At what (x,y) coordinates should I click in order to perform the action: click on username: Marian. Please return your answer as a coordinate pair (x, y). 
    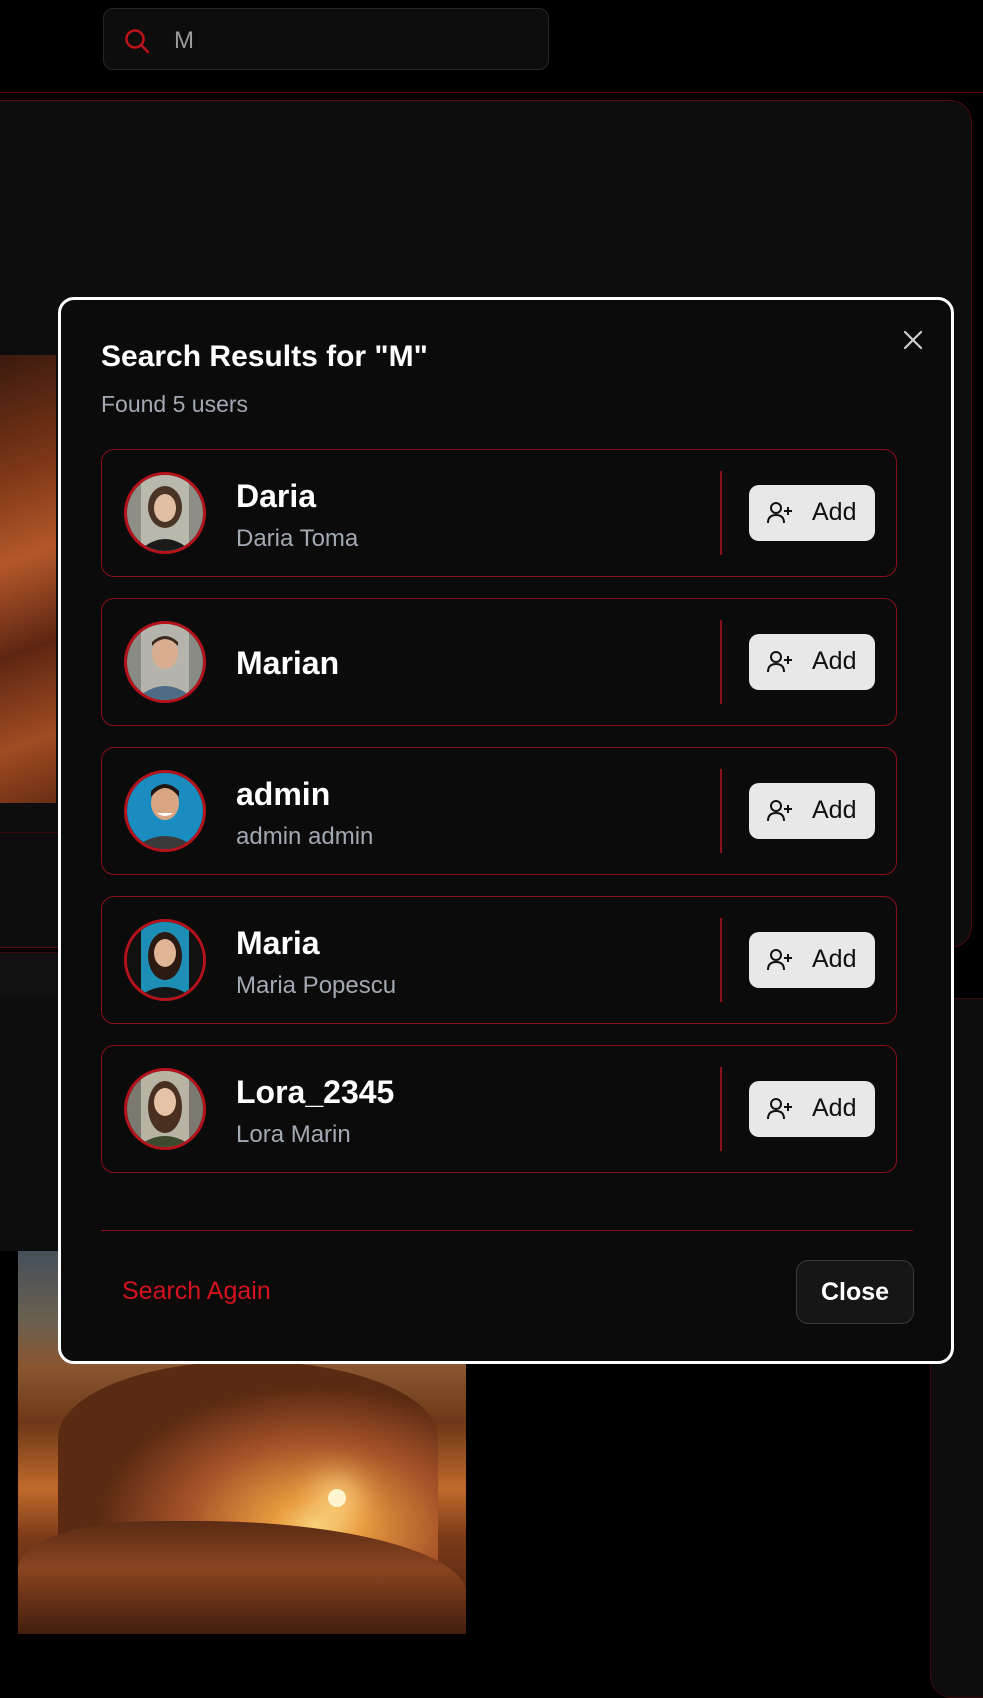
    Looking at the image, I should click on (288, 663).